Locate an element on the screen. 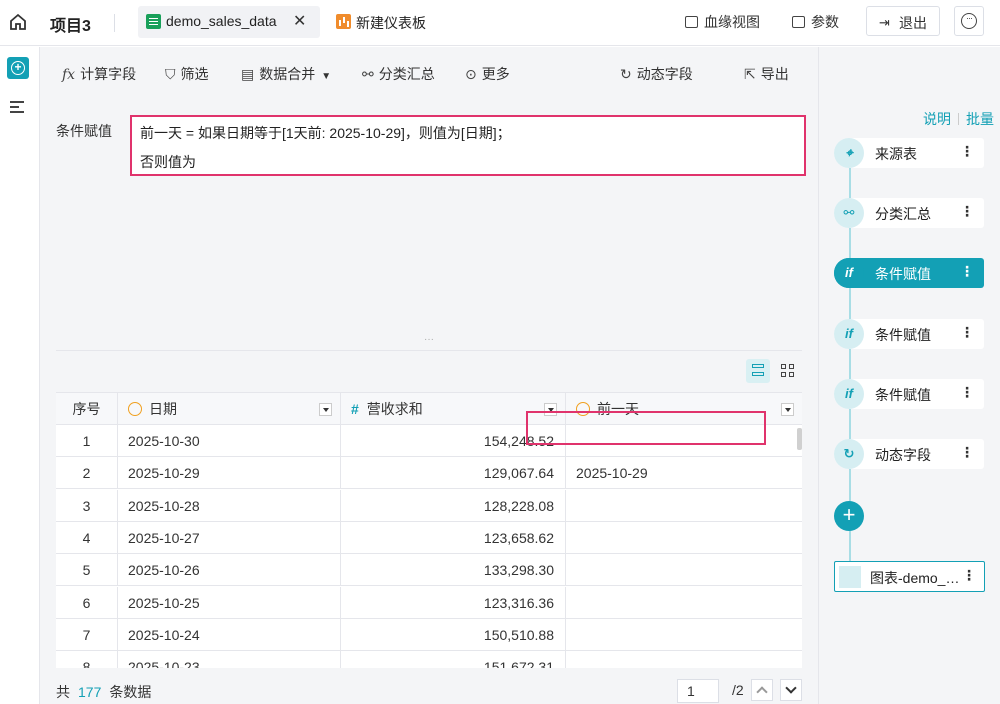  condition-icon: if is located at coordinates (849, 333).